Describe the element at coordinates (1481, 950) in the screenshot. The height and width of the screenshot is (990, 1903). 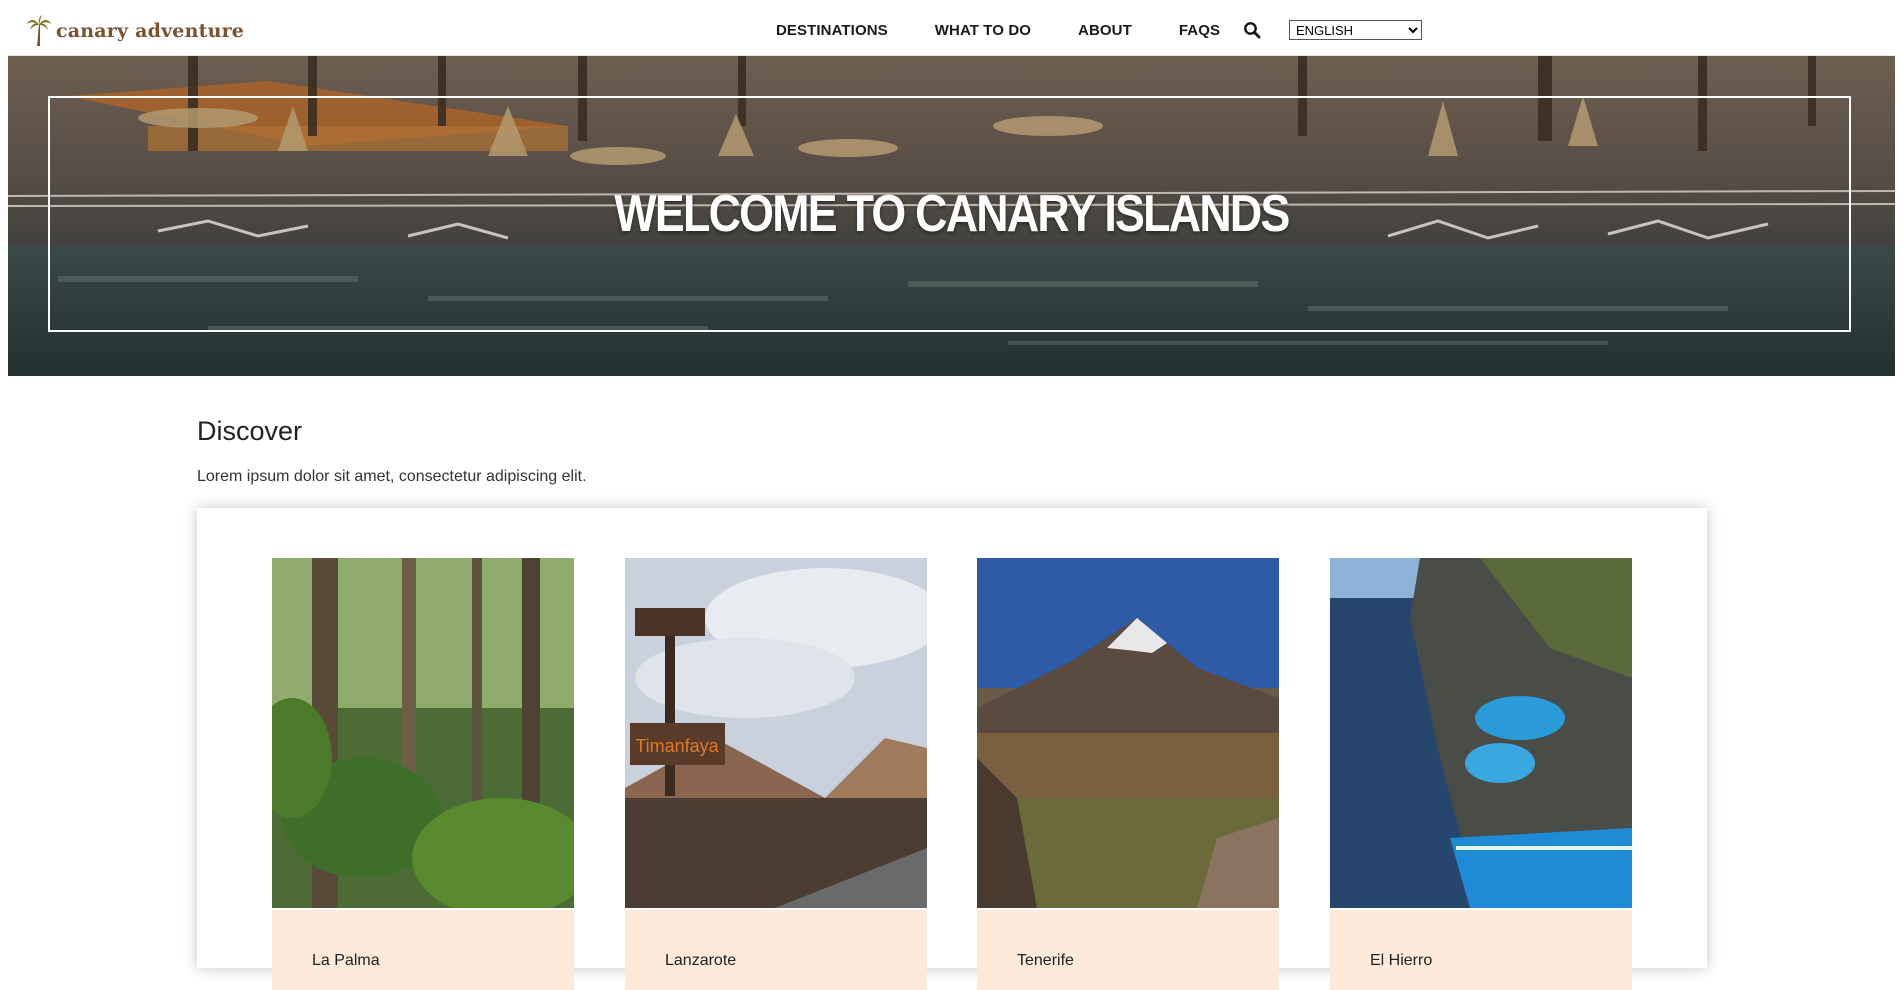
I see `card-caption: El Hierro` at that location.